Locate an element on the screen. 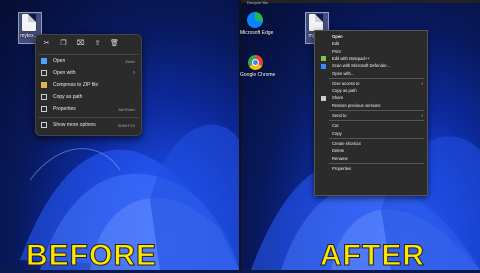 The height and width of the screenshot is (273, 480). menu-item-properties: Properties Alt+Enter is located at coordinates (88, 109).